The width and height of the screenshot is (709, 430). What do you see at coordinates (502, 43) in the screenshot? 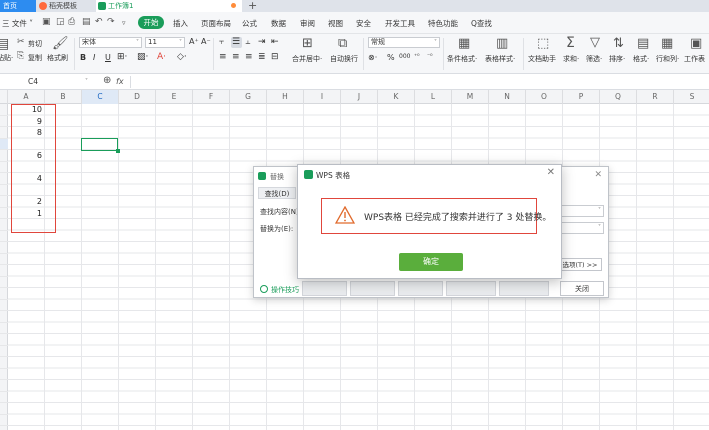
I see `table-style-icon: ▥` at bounding box center [502, 43].